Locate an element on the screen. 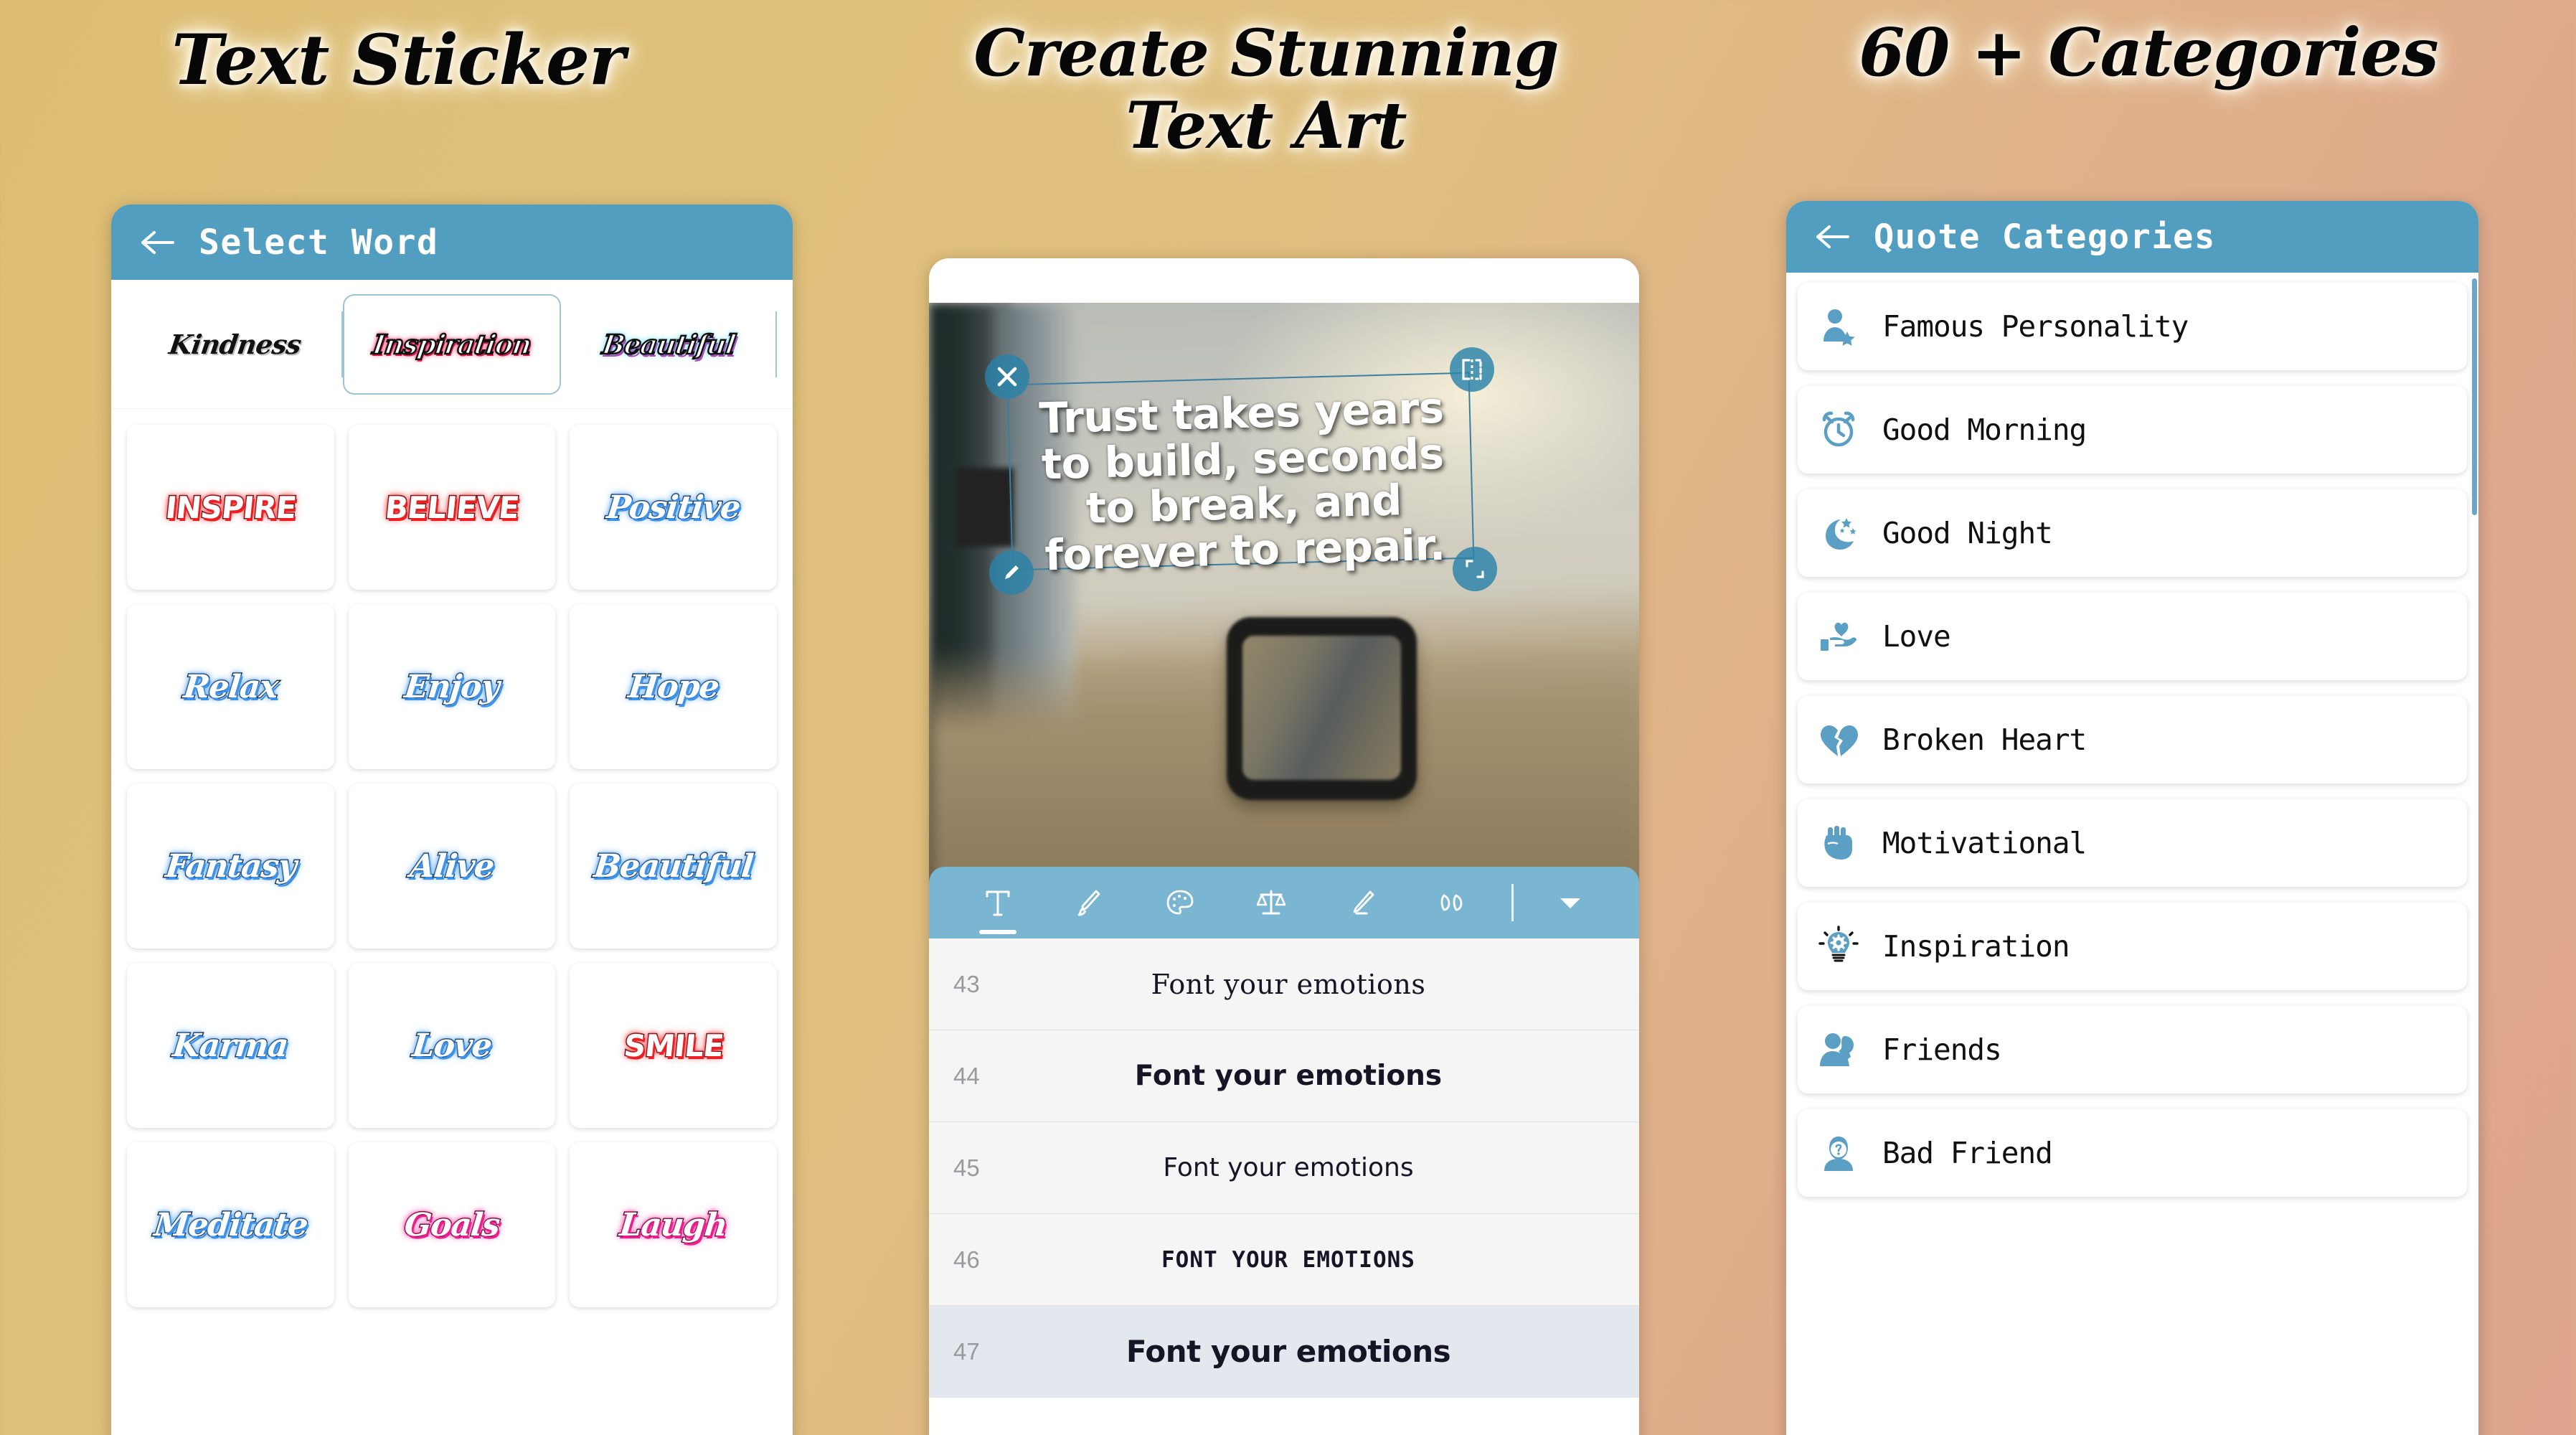 This screenshot has width=2576, height=1435. scales-icon is located at coordinates (1271, 903).